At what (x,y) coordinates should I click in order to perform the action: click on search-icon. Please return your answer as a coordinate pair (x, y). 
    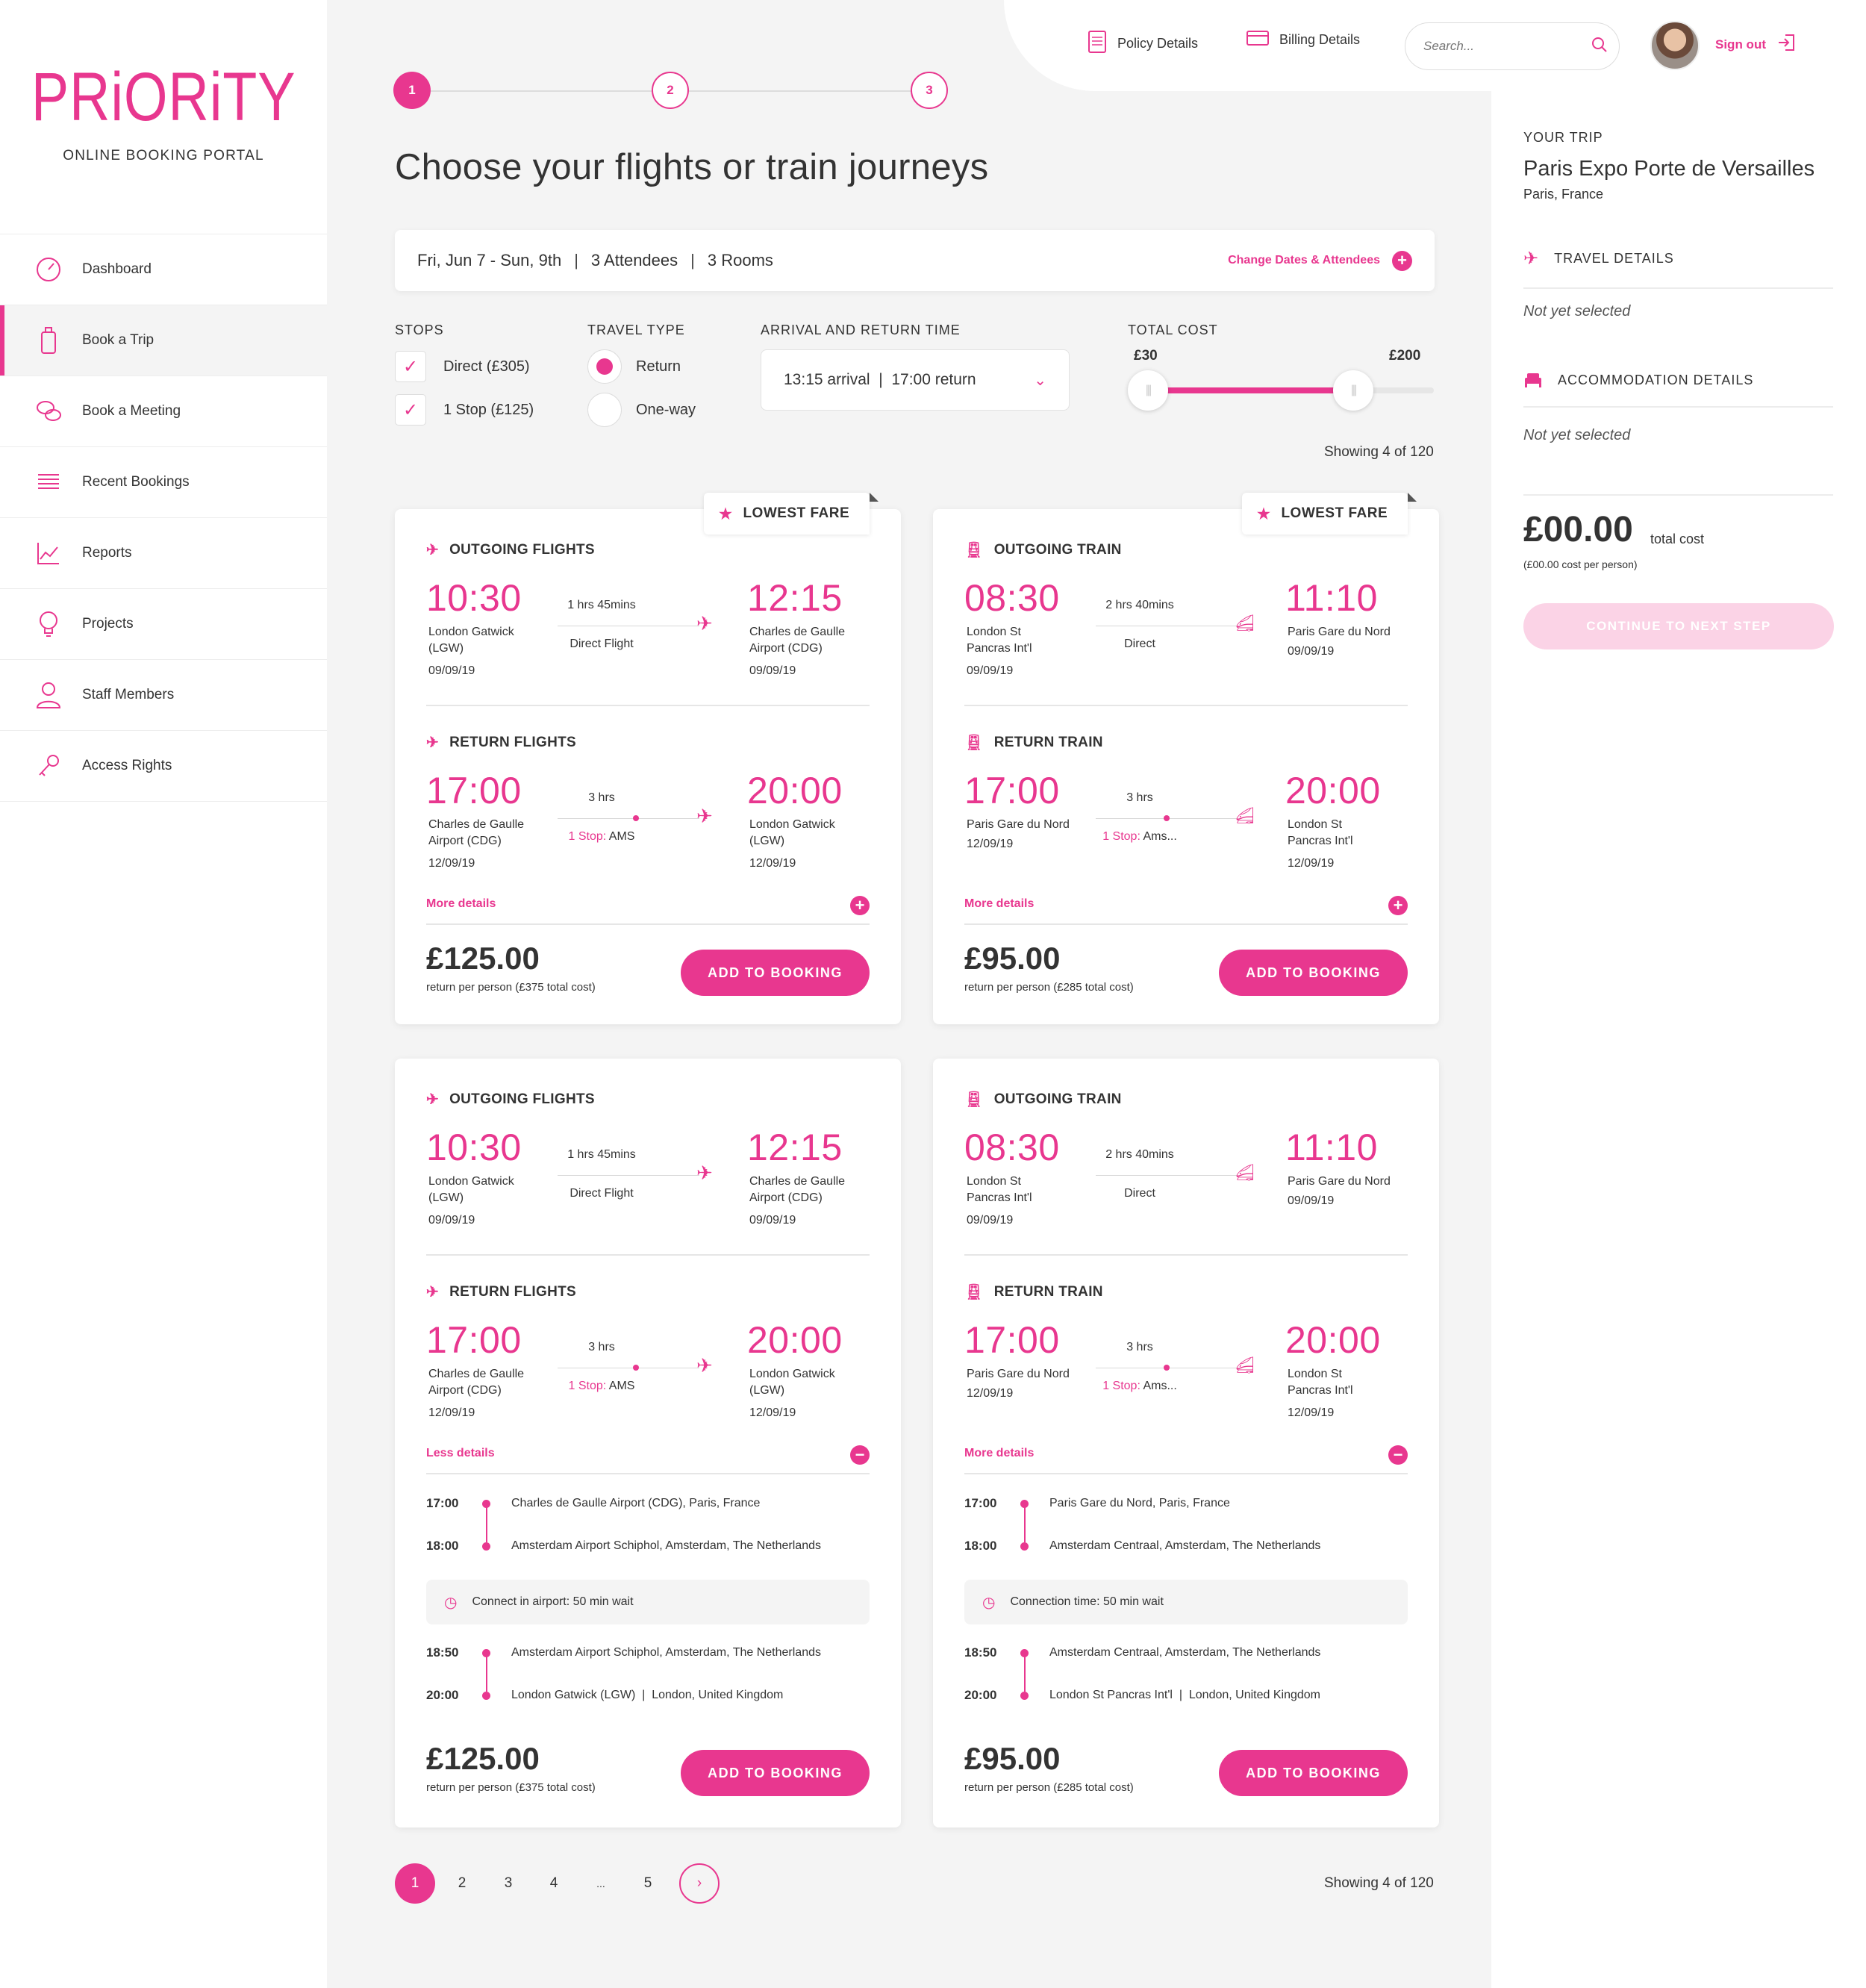
    Looking at the image, I should click on (1599, 46).